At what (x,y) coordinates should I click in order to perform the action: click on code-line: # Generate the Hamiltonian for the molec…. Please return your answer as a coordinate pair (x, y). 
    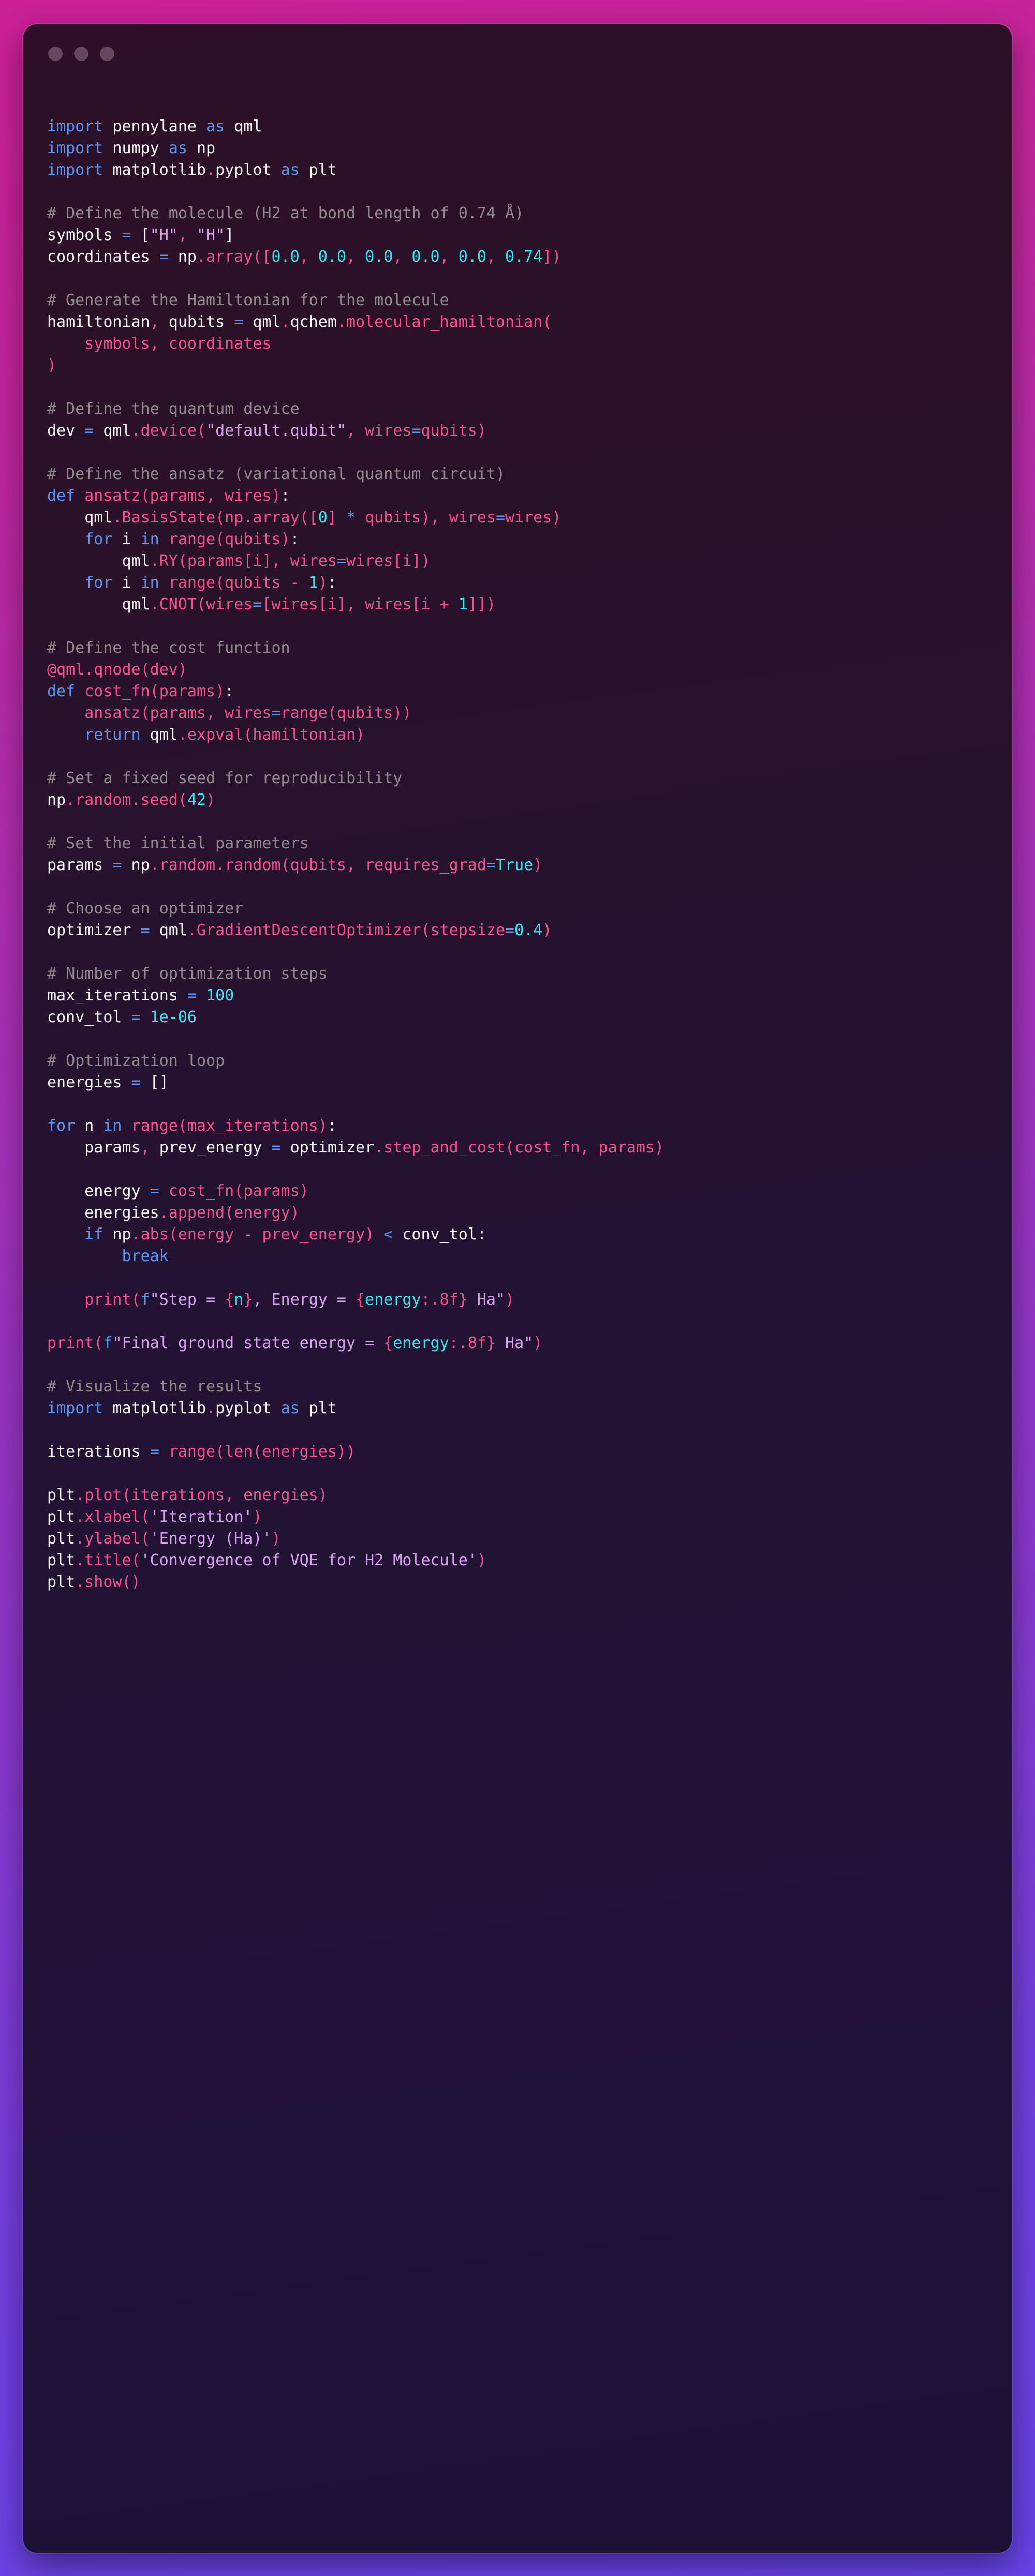
    Looking at the image, I should click on (527, 300).